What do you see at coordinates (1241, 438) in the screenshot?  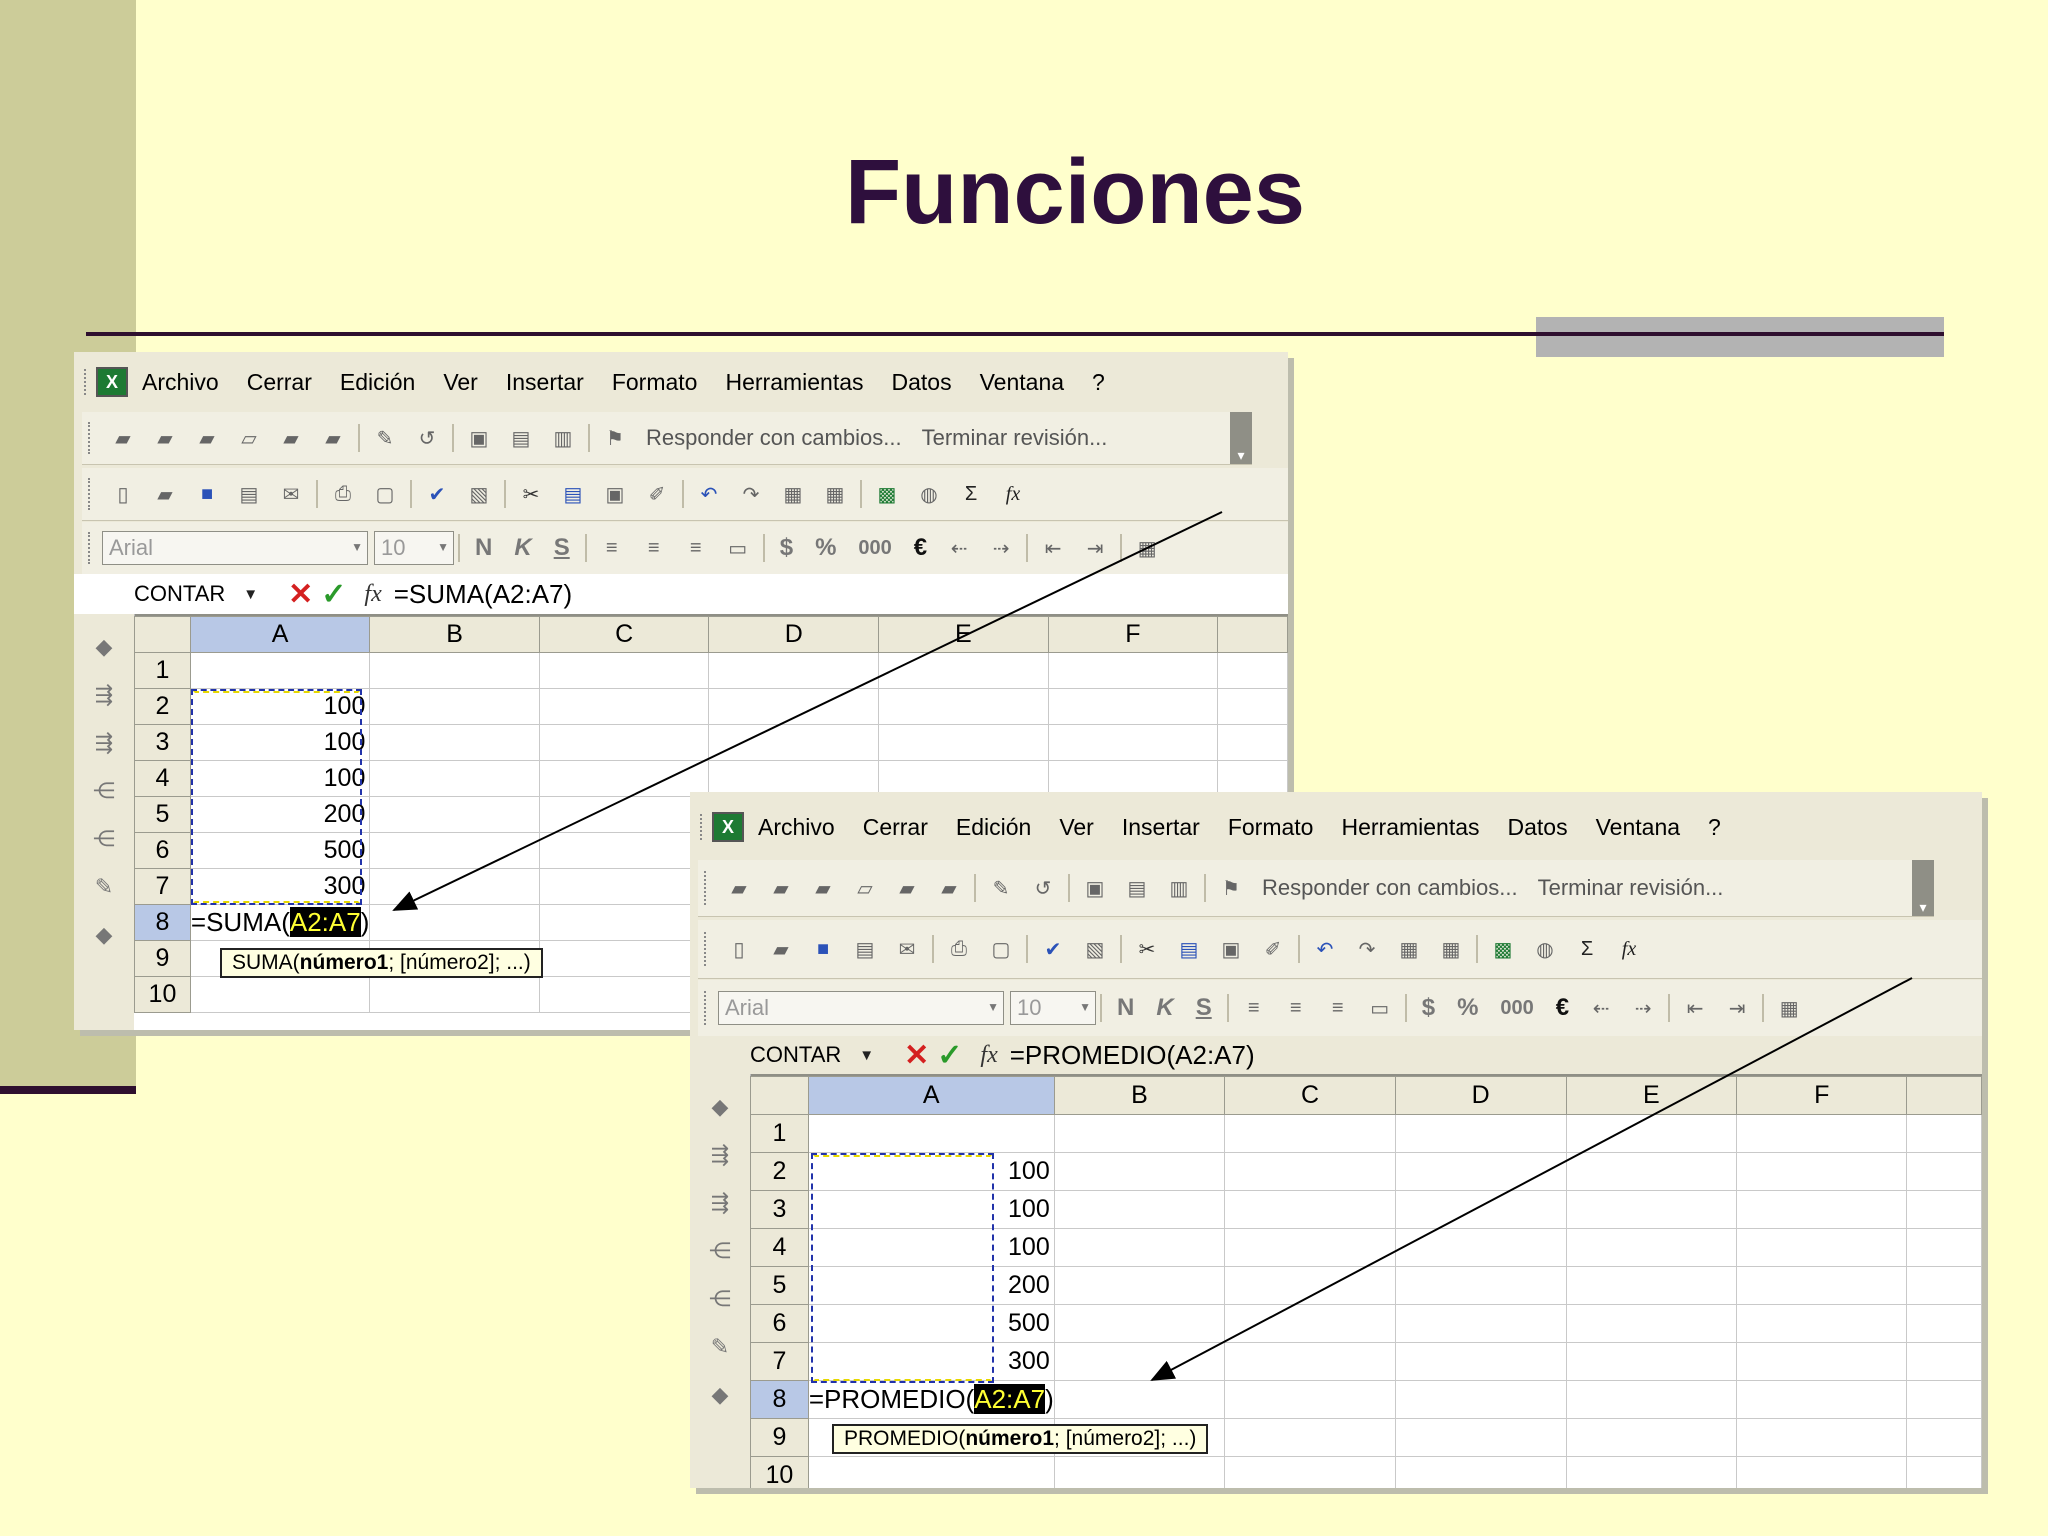 I see `toolbar-options-icon: ▾` at bounding box center [1241, 438].